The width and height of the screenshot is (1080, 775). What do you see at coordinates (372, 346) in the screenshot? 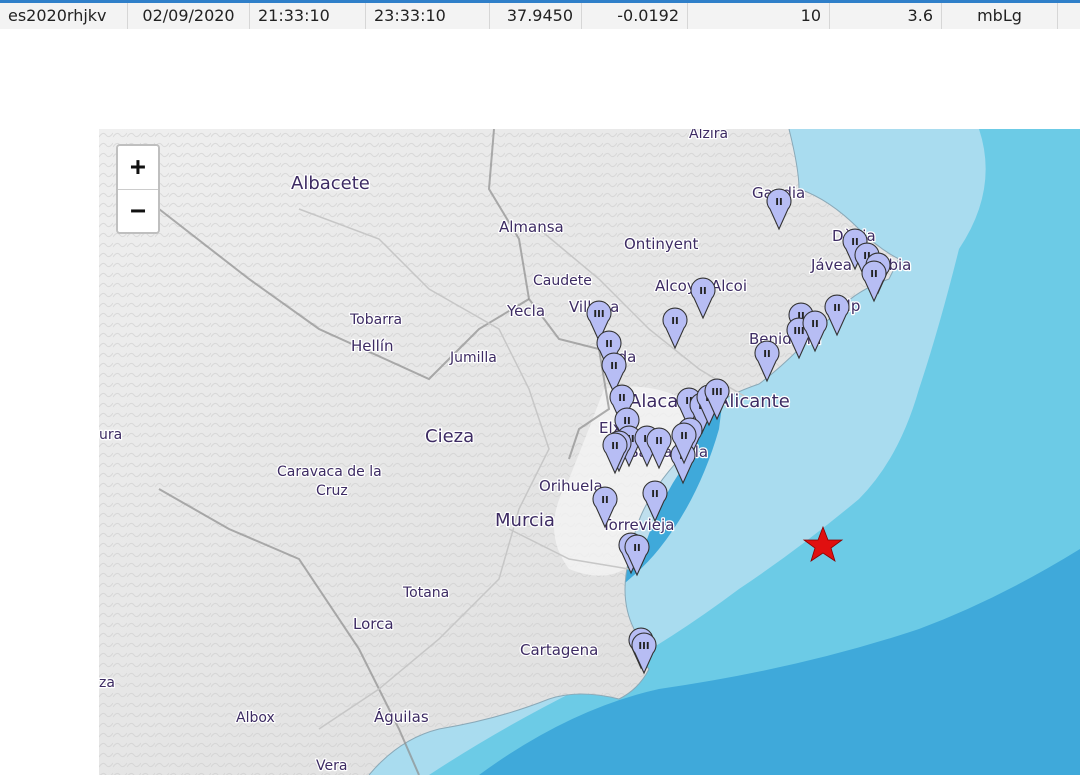
I see `label-hellin: Hellín` at bounding box center [372, 346].